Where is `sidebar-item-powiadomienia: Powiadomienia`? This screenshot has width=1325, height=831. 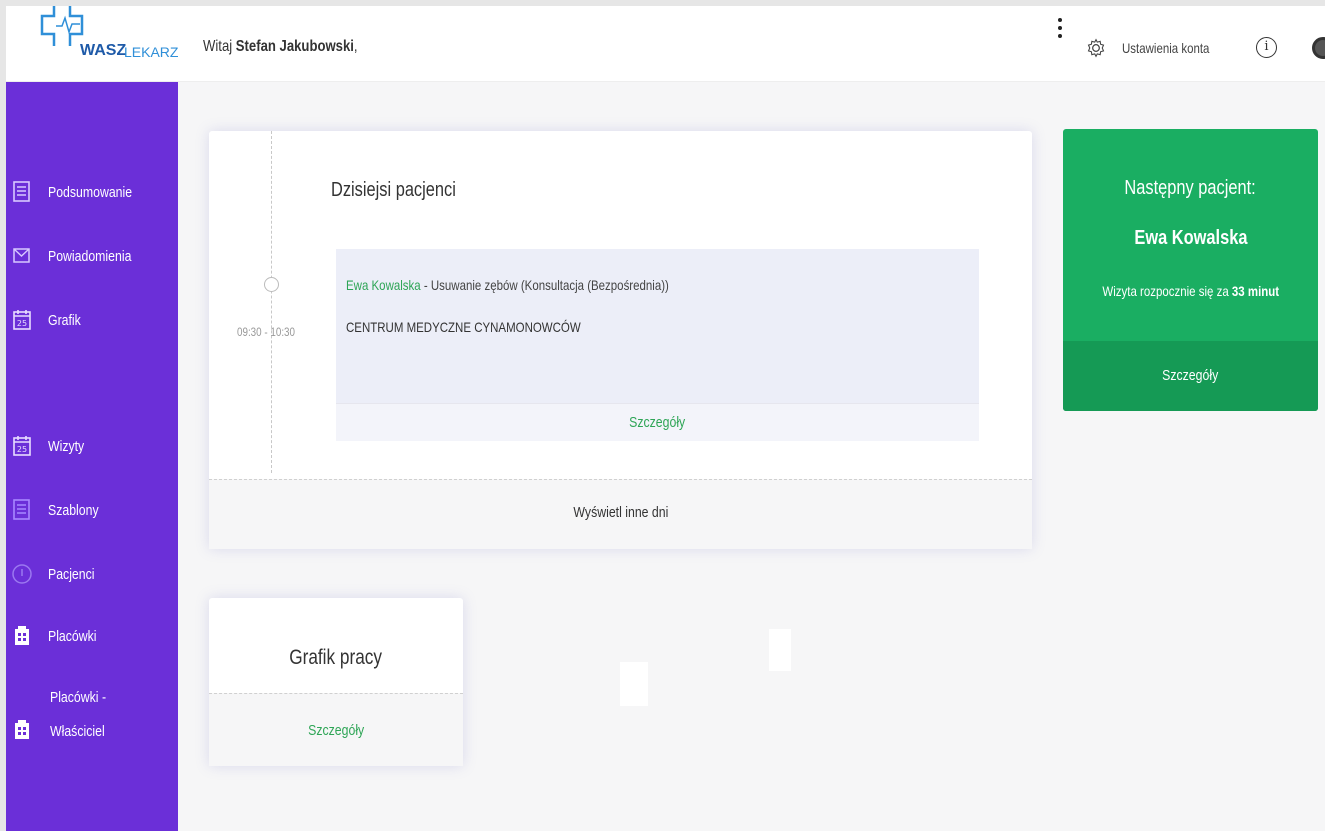
sidebar-item-powiadomienia: Powiadomienia is located at coordinates (92, 256).